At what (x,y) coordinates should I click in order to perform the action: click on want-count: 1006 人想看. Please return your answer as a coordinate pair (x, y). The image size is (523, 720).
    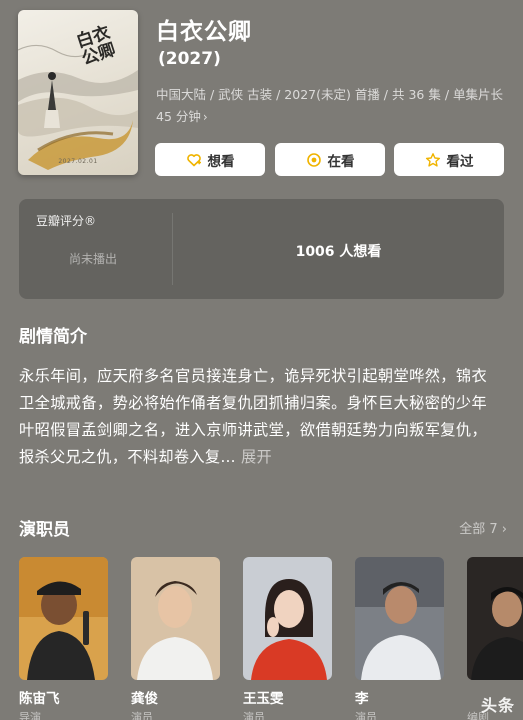
    Looking at the image, I should click on (338, 252).